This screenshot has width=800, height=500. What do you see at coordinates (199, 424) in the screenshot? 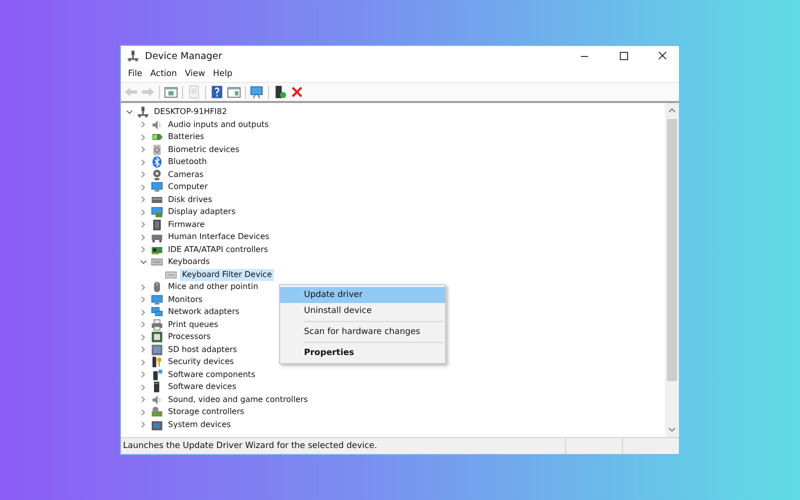
I see `tree-item: System devices` at bounding box center [199, 424].